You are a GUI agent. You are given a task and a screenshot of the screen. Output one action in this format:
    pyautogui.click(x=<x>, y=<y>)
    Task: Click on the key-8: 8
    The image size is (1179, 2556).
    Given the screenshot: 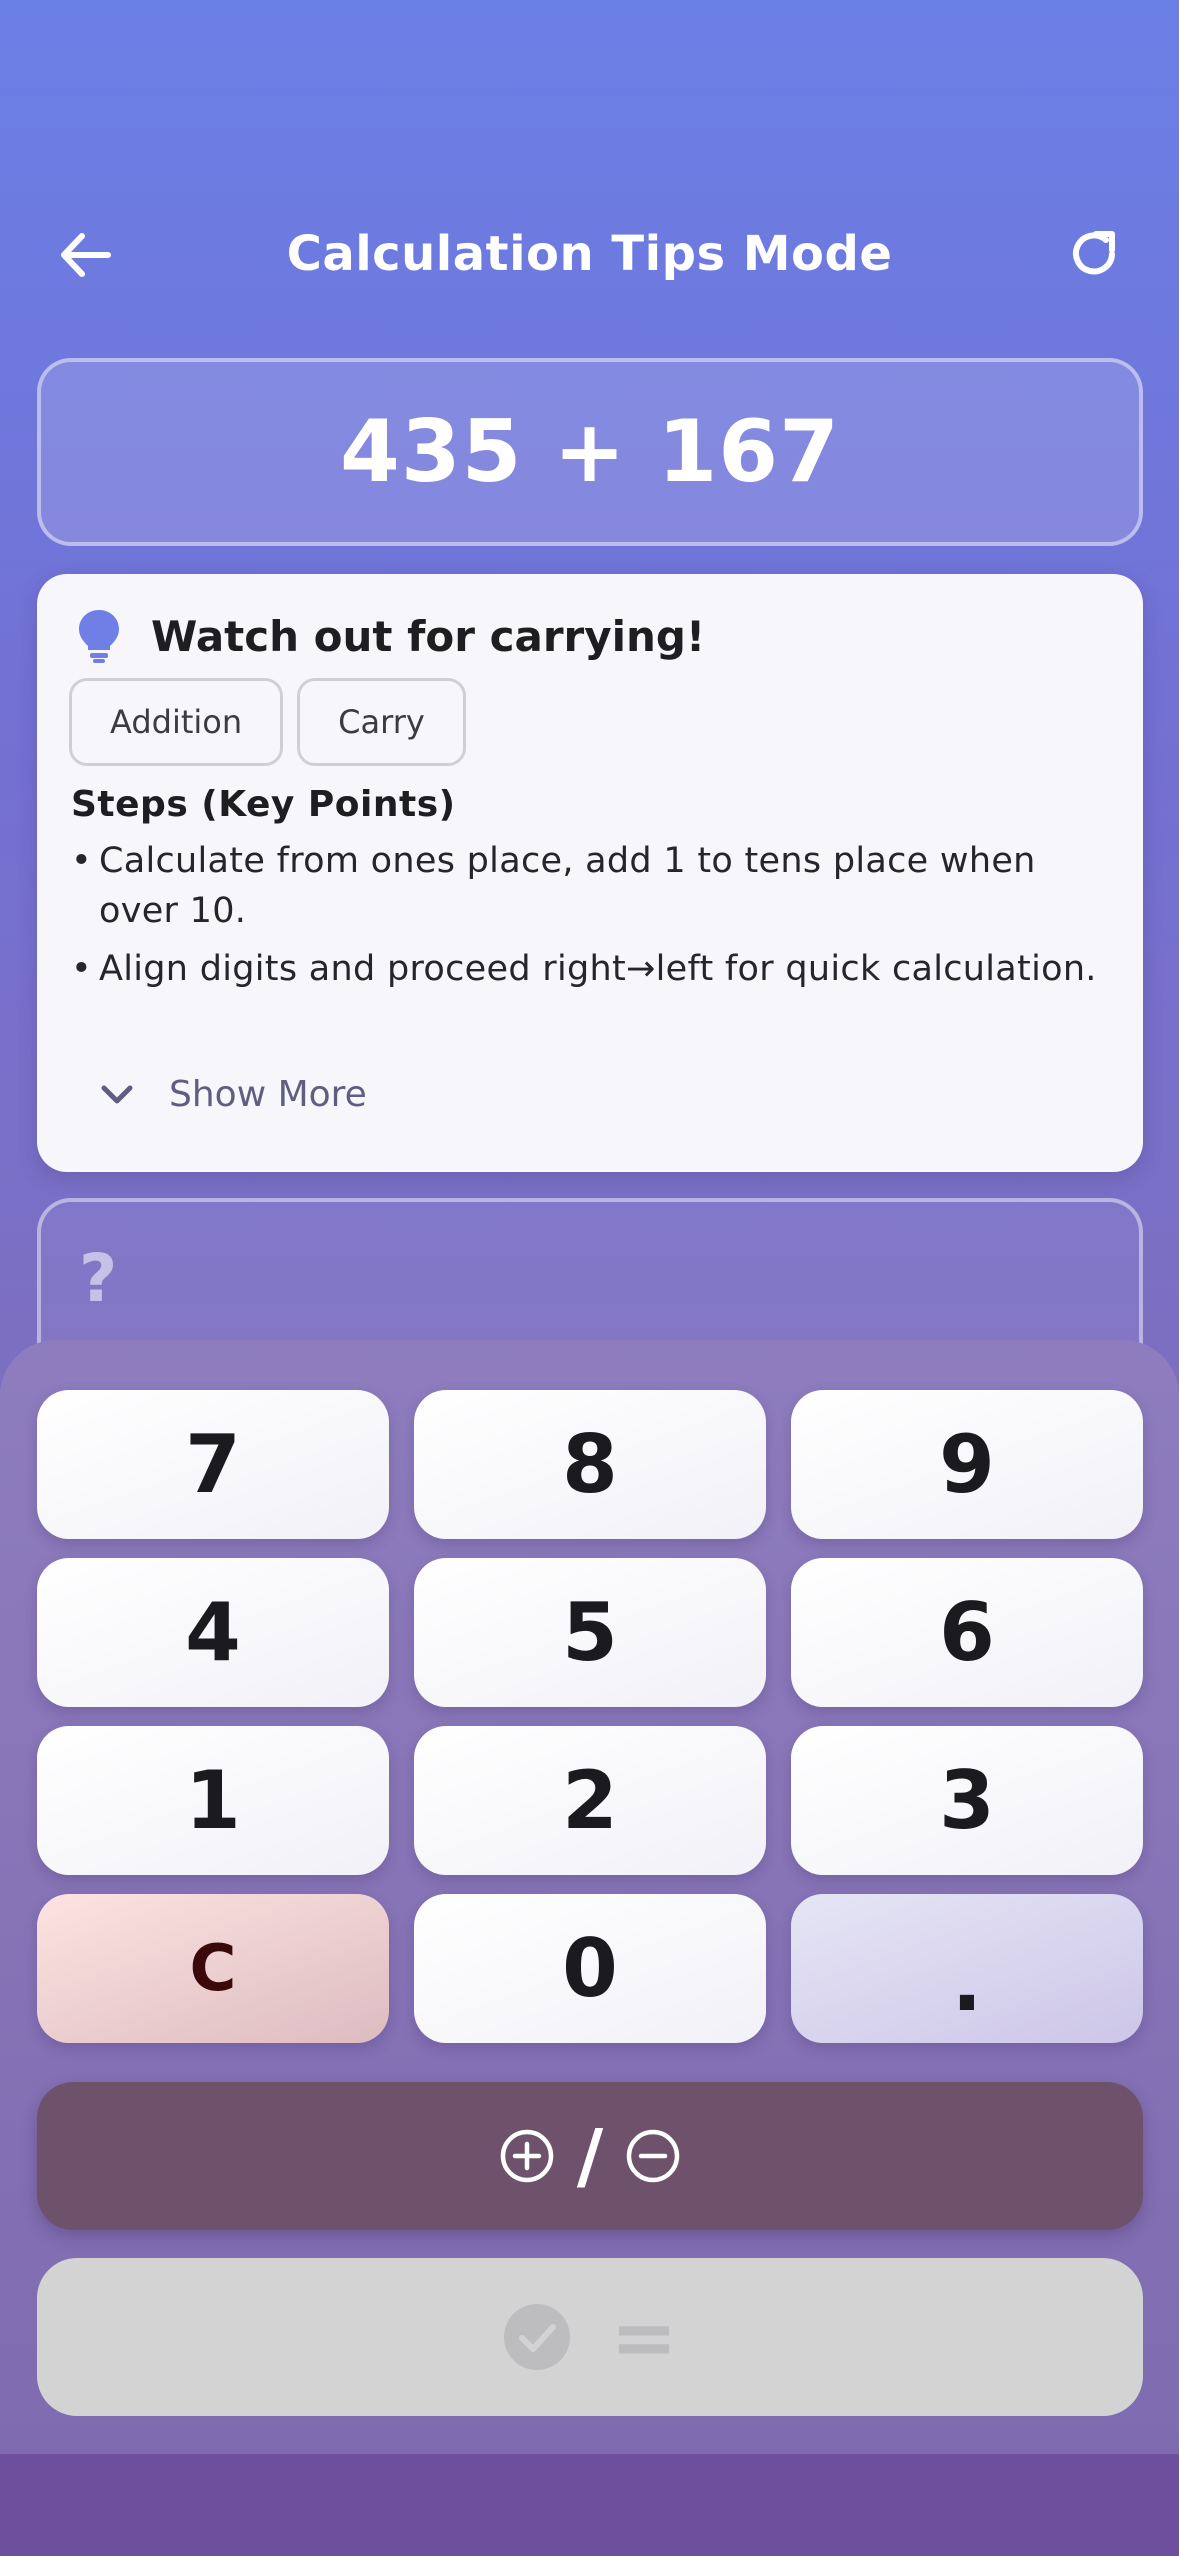 What is the action you would take?
    pyautogui.click(x=590, y=1464)
    